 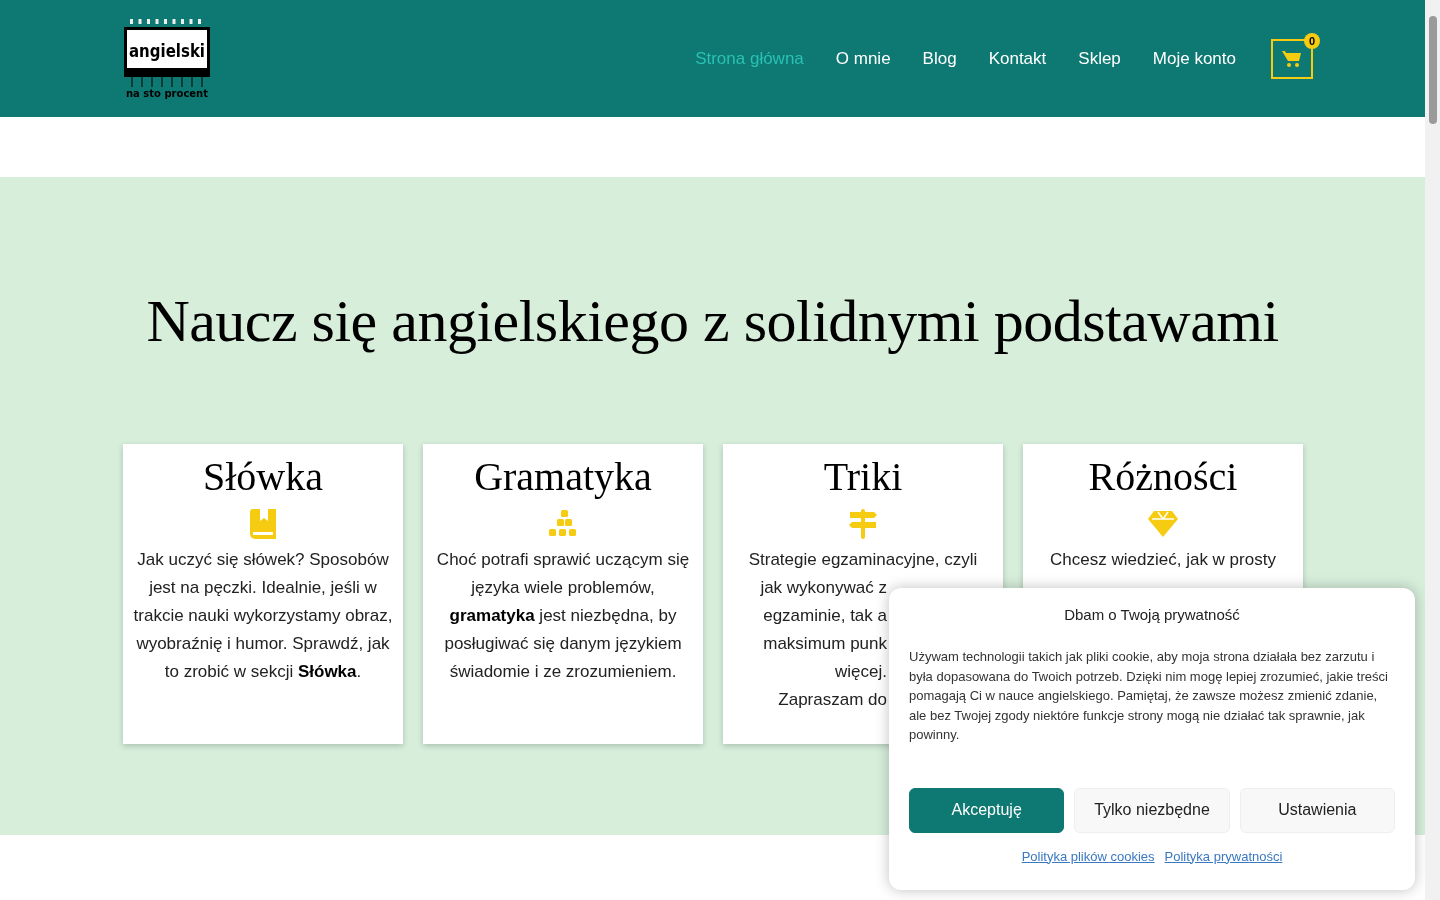 What do you see at coordinates (1163, 524) in the screenshot?
I see `diamond-icon` at bounding box center [1163, 524].